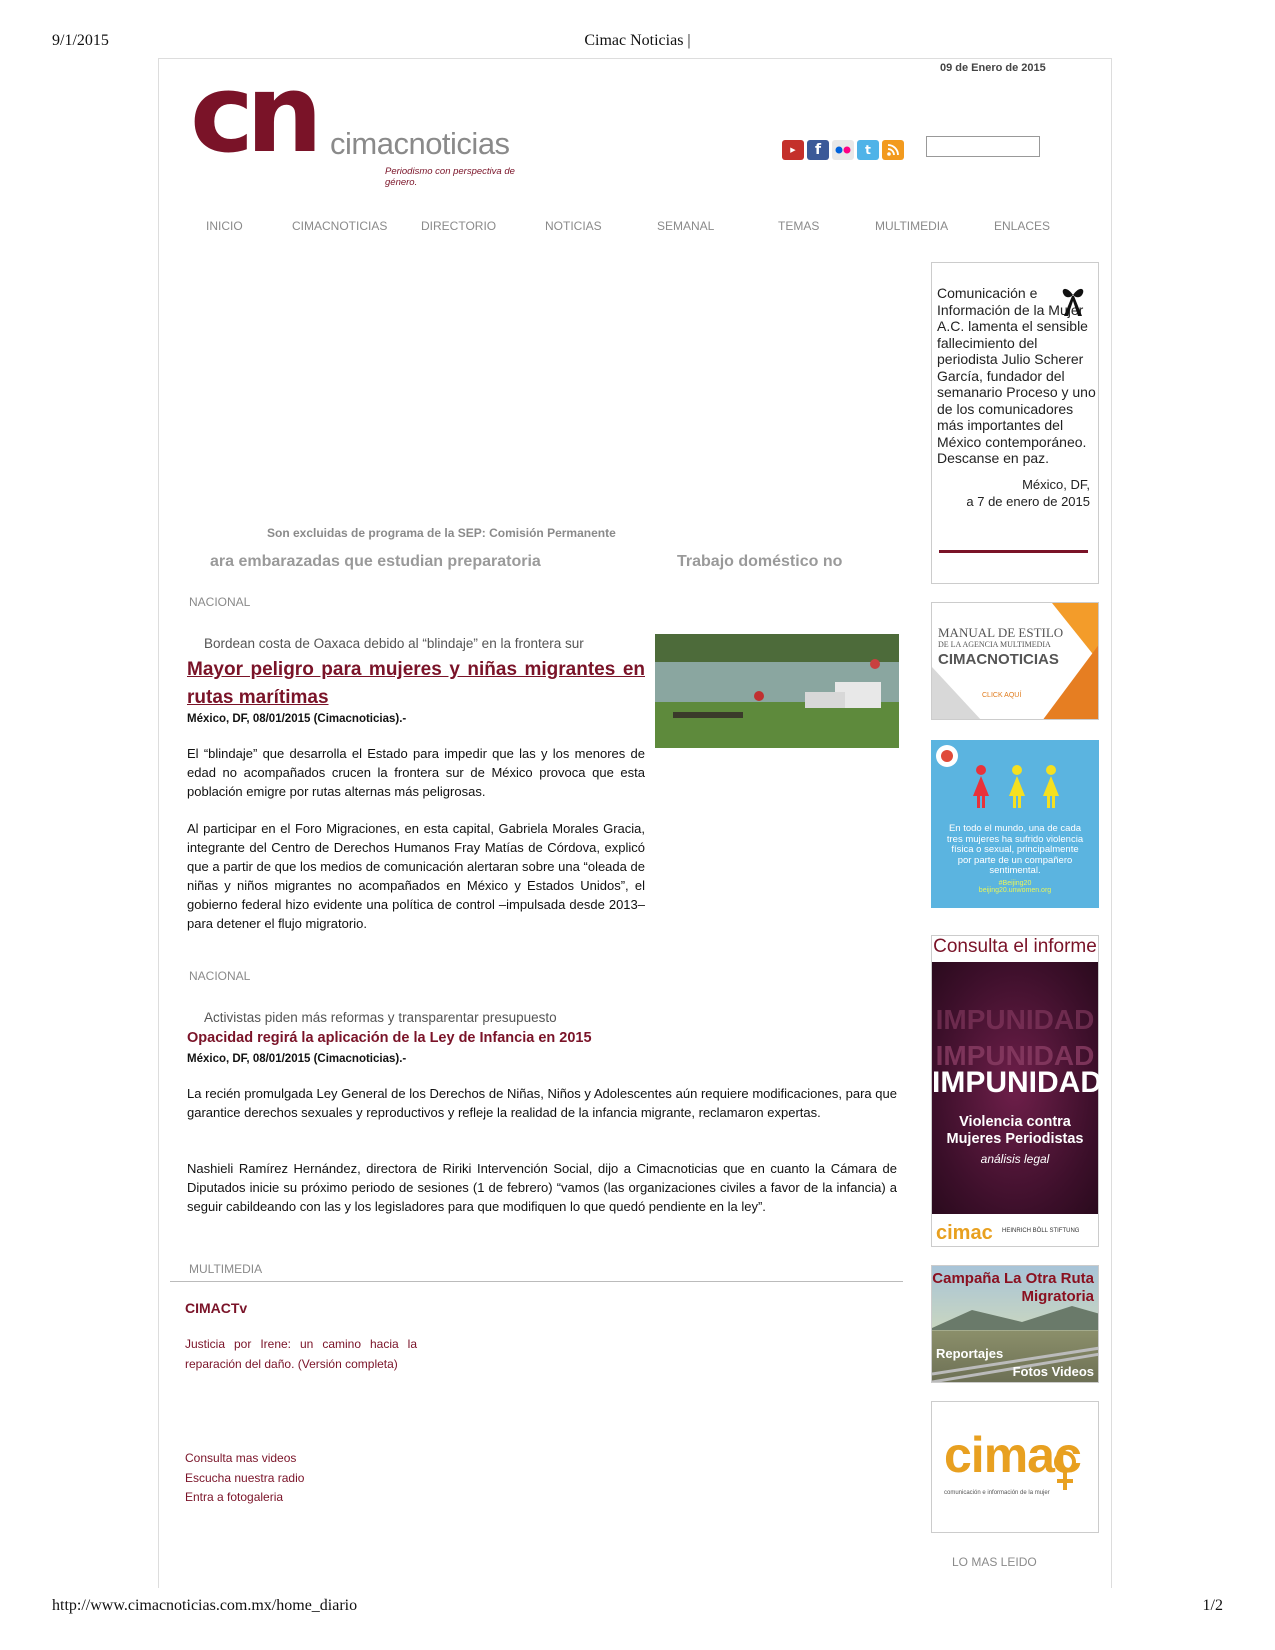  Describe the element at coordinates (993, 68) in the screenshot. I see `header-date: 09 de Enero de 2015` at that location.